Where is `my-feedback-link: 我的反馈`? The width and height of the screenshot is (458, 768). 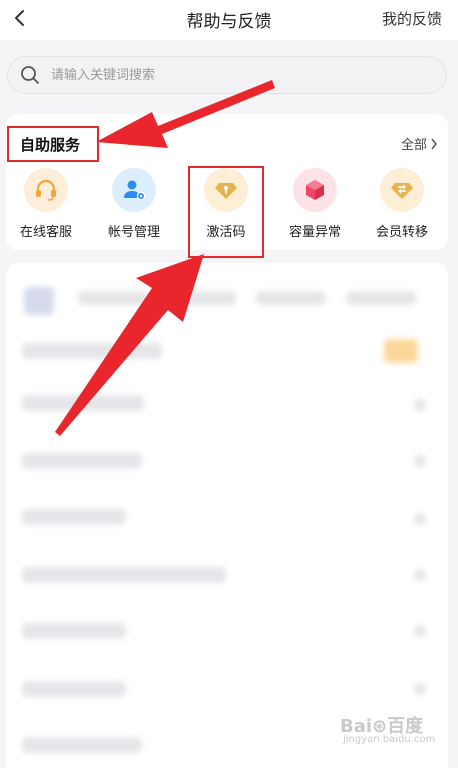 my-feedback-link: 我的反馈 is located at coordinates (412, 18).